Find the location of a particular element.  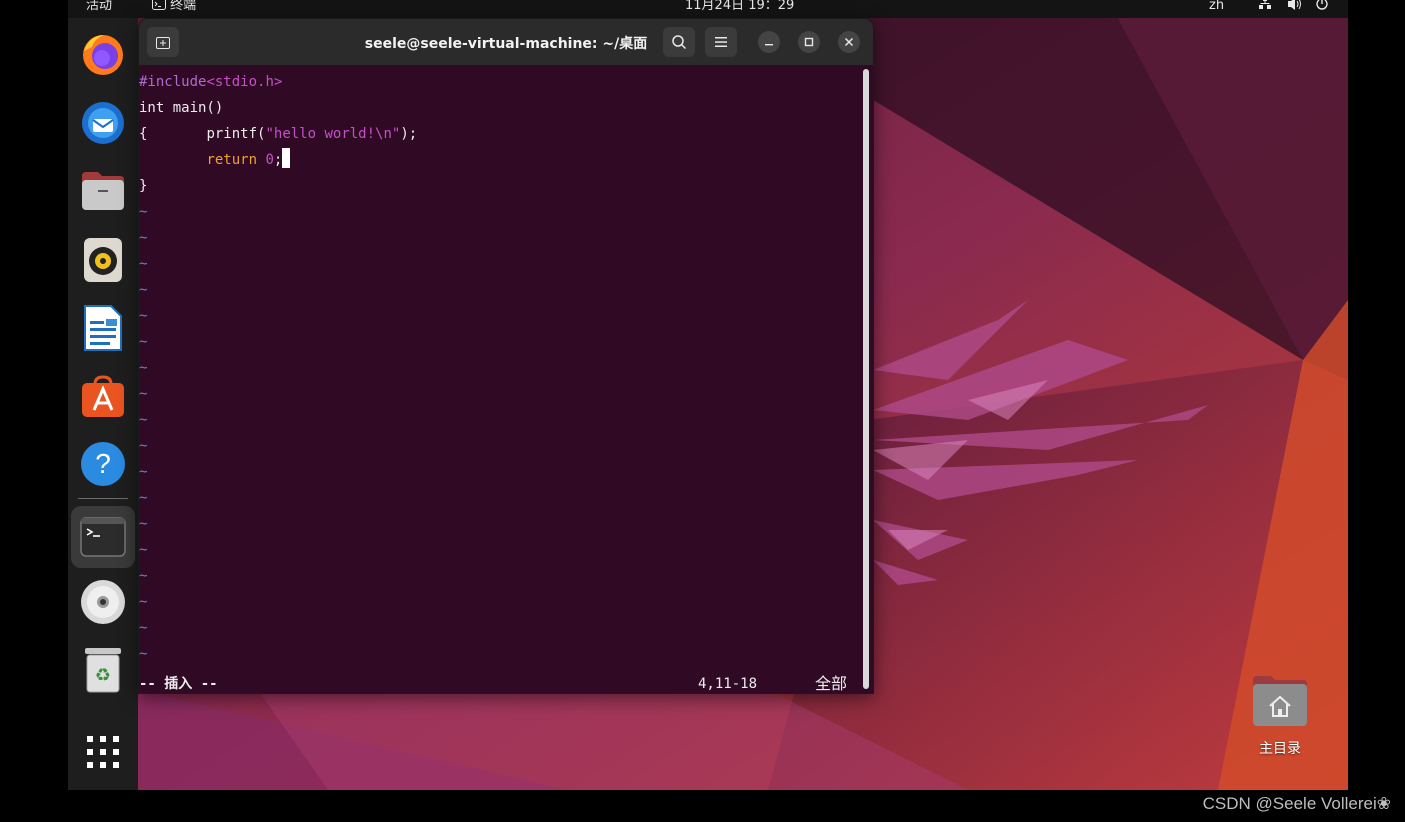

activities-button: 活动 is located at coordinates (99, 7).